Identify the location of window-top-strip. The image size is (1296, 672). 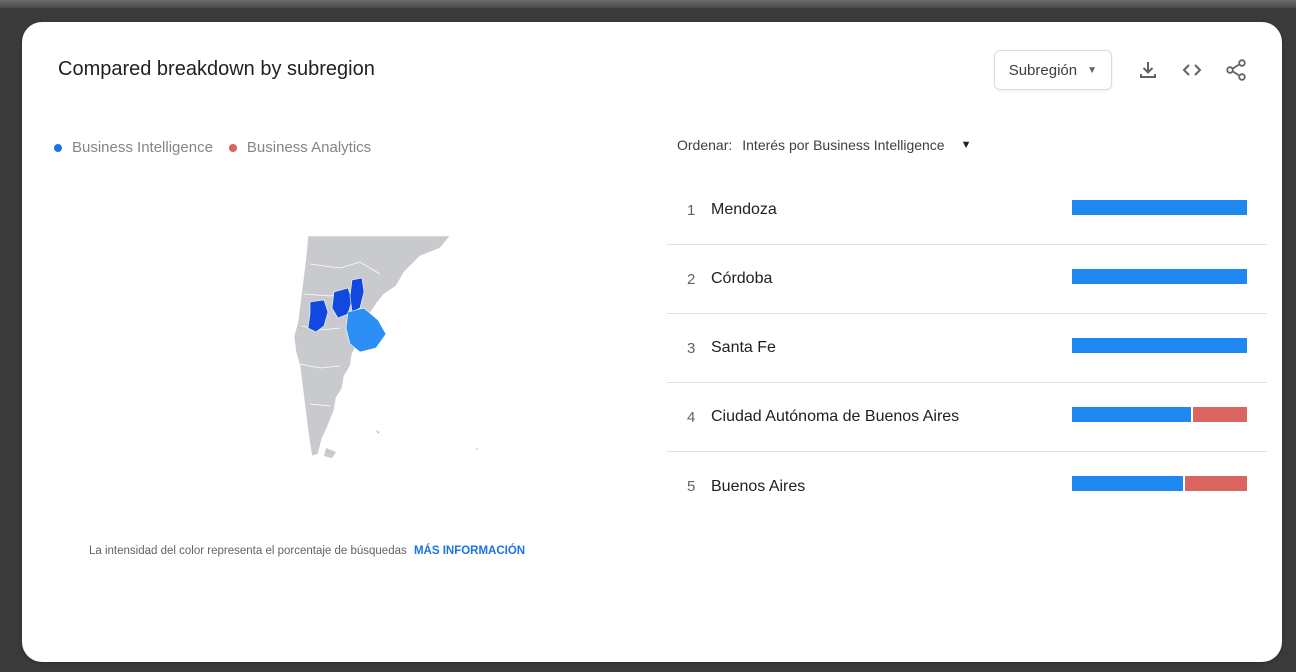
(648, 4).